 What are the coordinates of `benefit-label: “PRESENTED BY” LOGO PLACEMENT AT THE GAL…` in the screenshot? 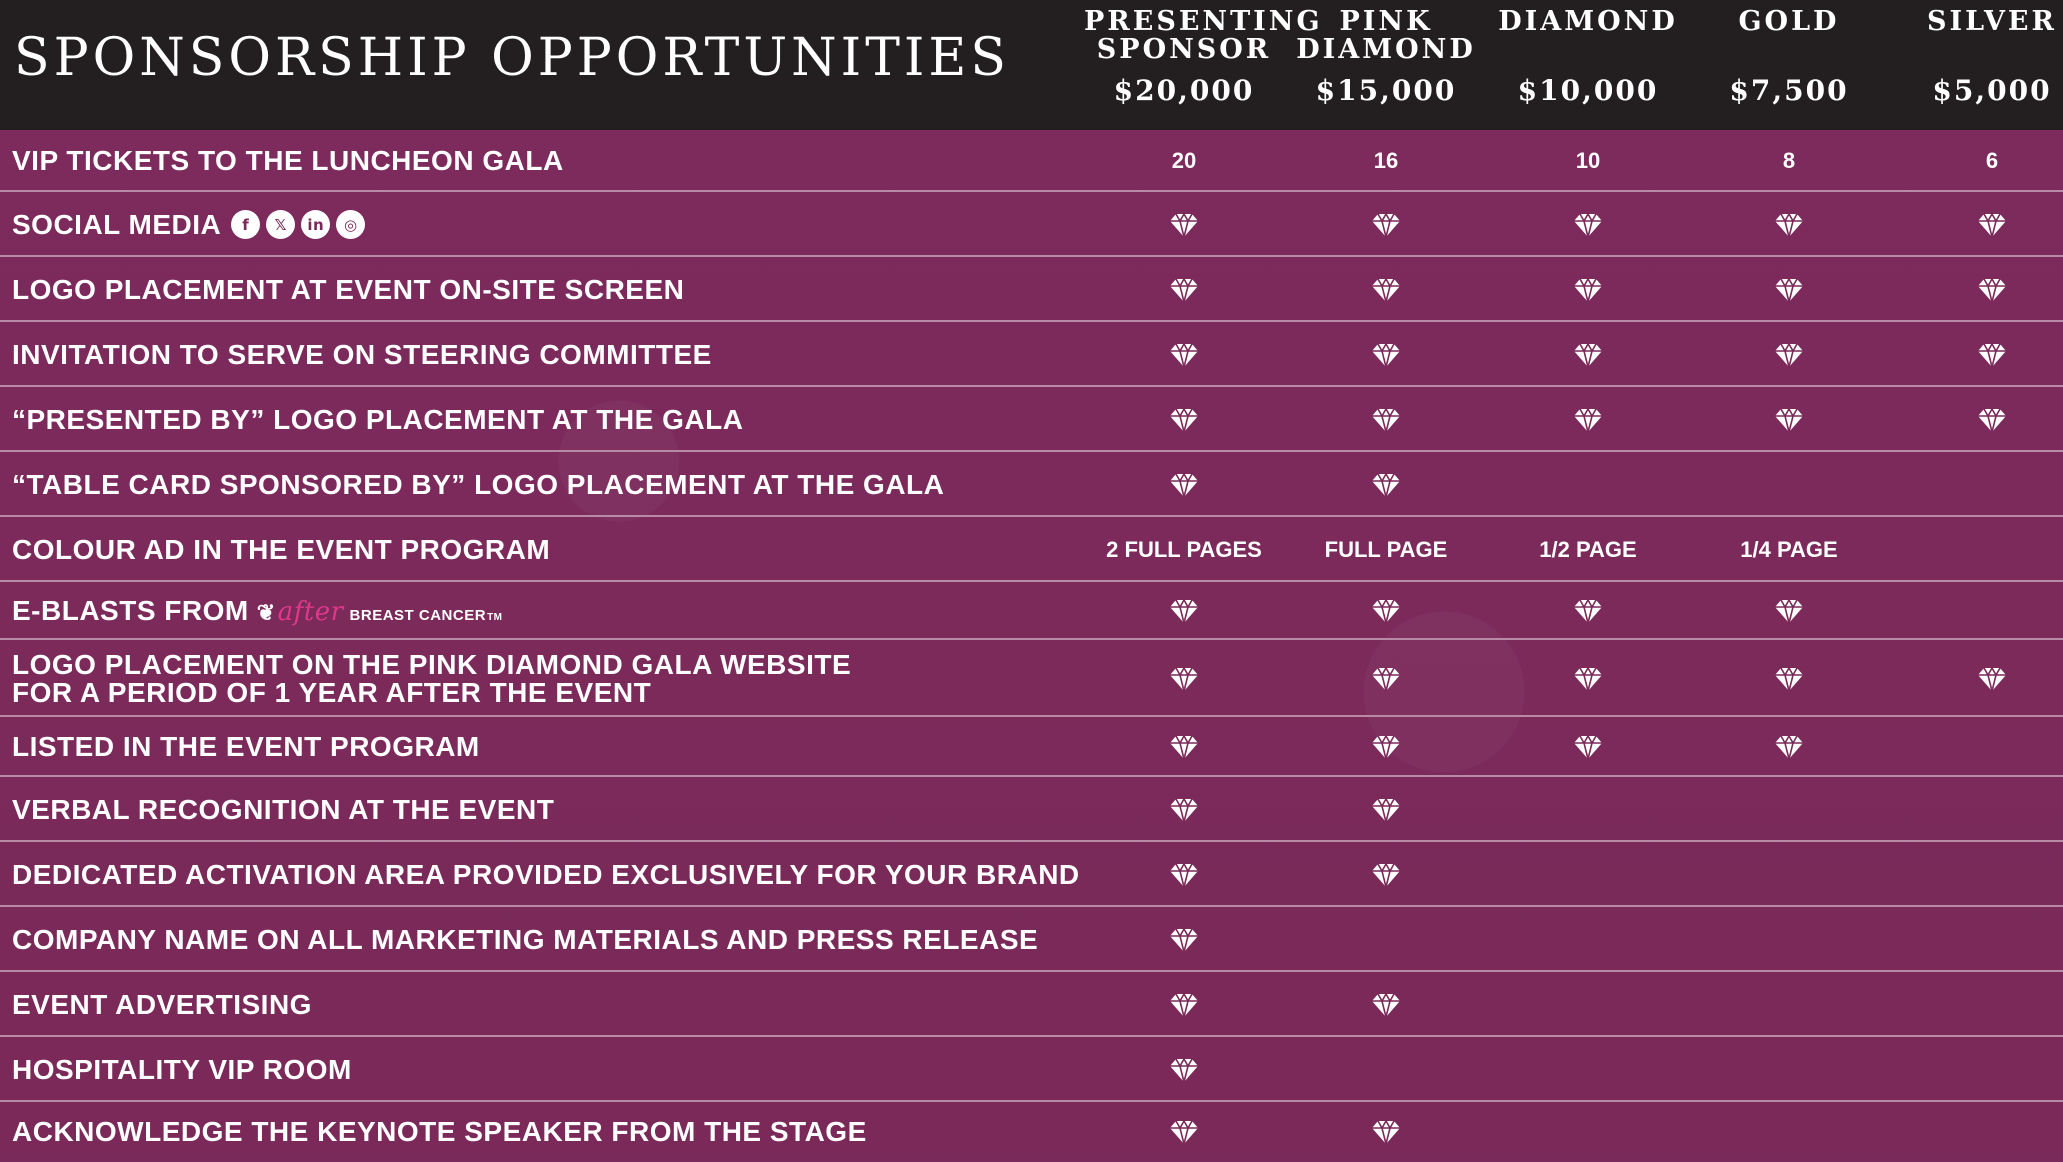 It's located at (377, 420).